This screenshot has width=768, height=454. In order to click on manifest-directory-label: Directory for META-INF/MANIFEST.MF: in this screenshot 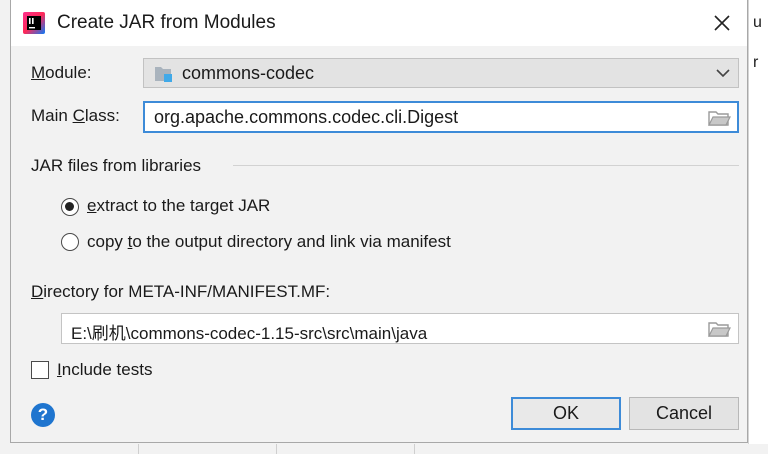, I will do `click(181, 291)`.